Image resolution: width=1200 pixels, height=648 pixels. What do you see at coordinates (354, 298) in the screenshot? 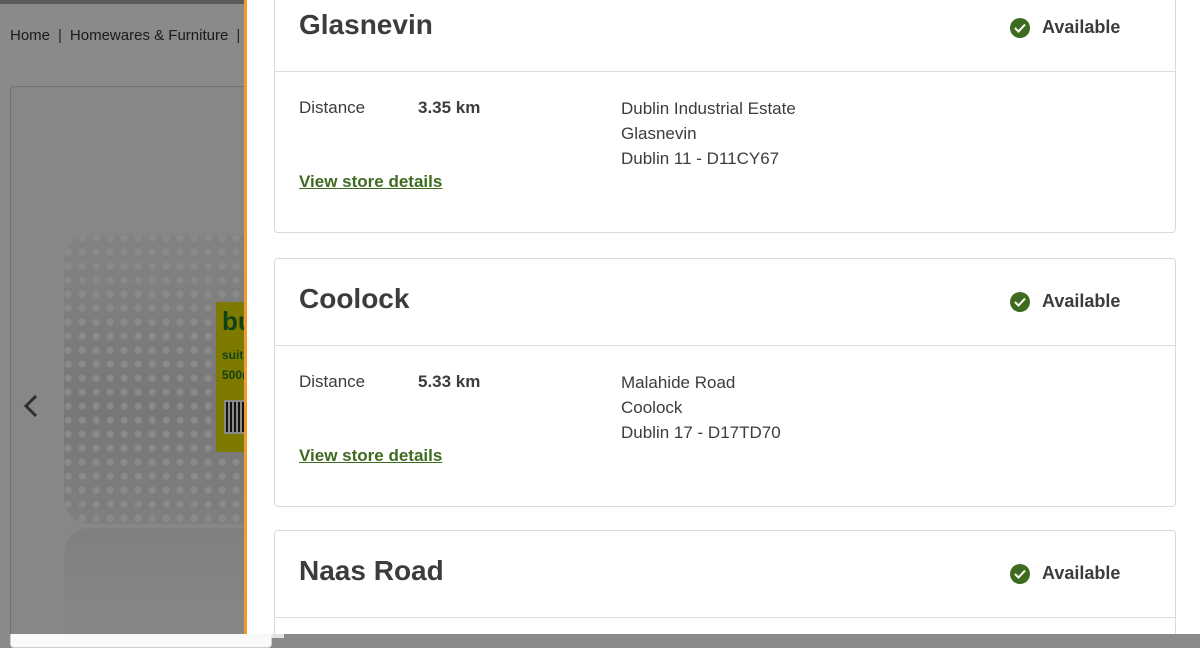
I see `store-name: Coolock` at bounding box center [354, 298].